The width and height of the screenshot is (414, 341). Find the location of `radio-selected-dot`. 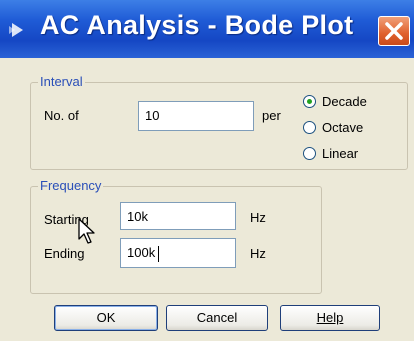

radio-selected-dot is located at coordinates (309, 101).